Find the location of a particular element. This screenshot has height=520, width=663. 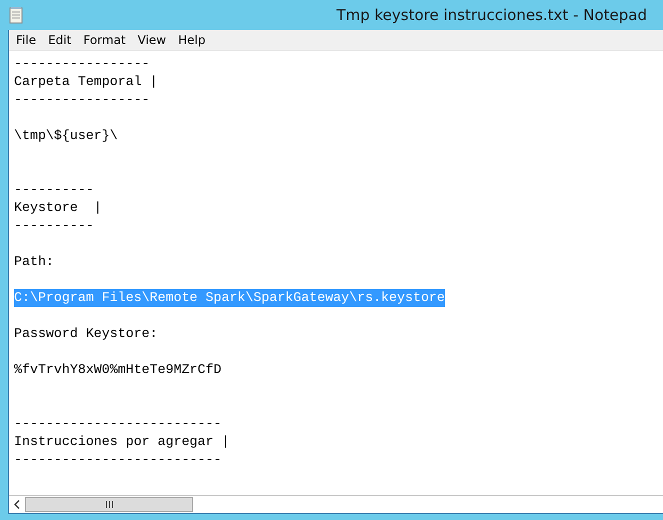

menu-item: Edit is located at coordinates (60, 40).